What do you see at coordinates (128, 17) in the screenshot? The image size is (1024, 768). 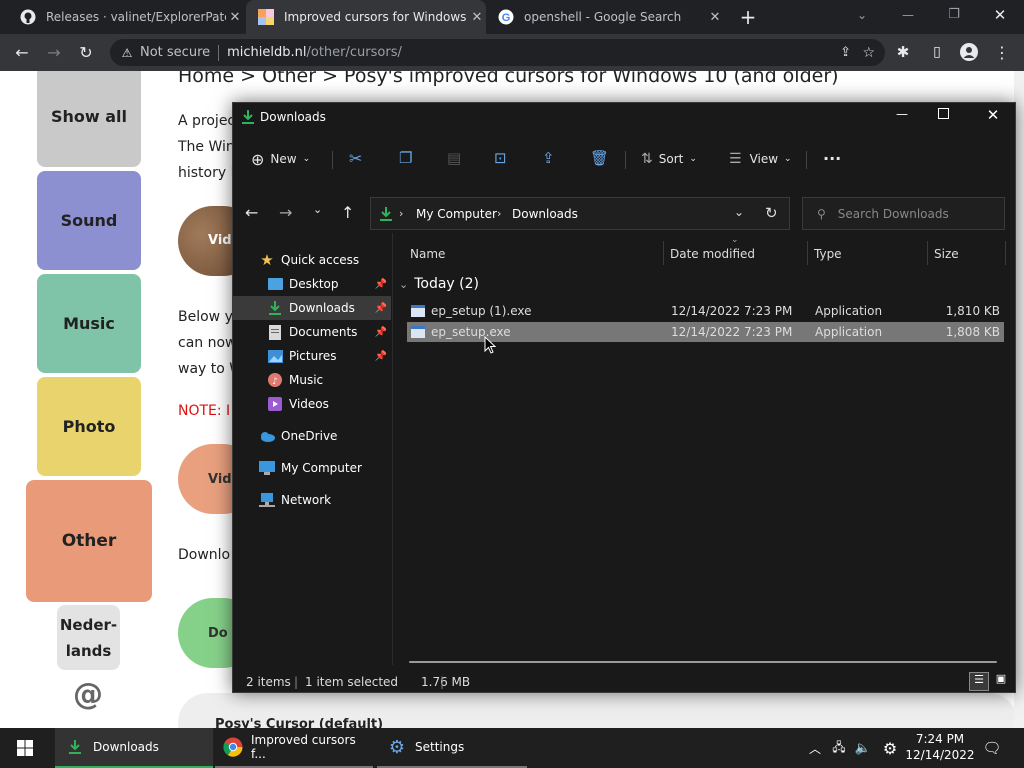 I see `tab-explorerpatcher: Releases · valinet/ExplorerPatcher ✕` at bounding box center [128, 17].